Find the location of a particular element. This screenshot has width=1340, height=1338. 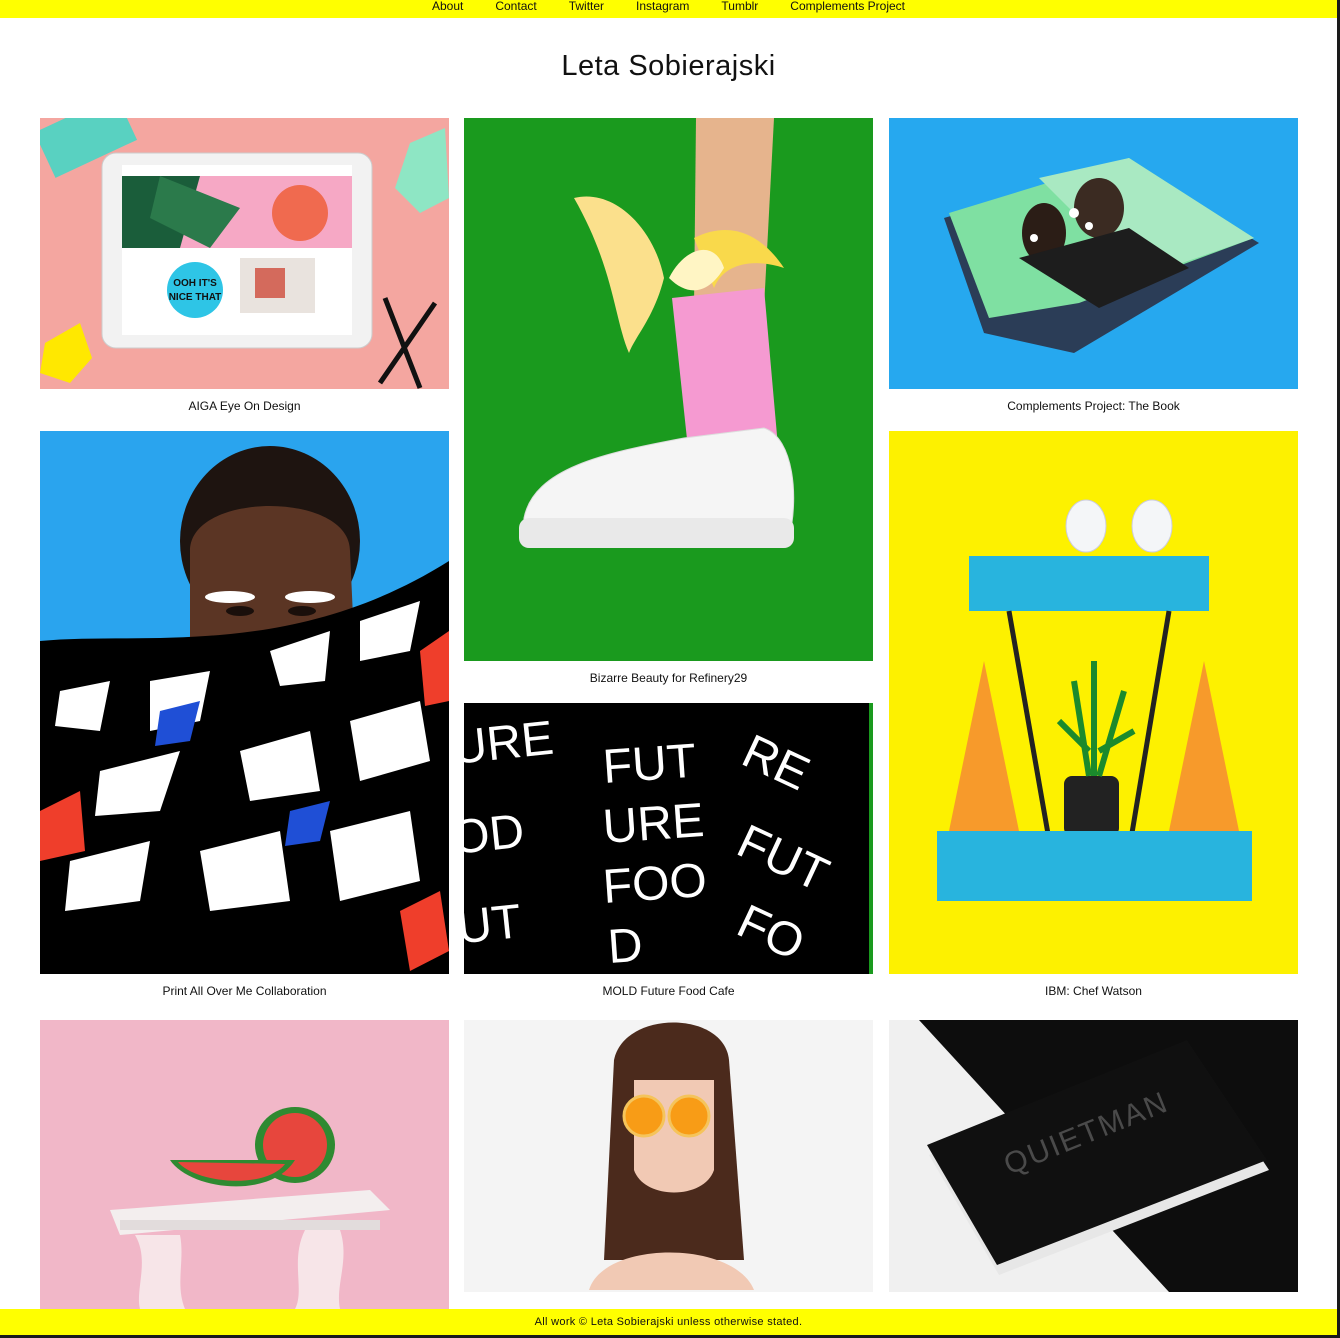

caption-mold-future-food: MOLD Future Food Cafe is located at coordinates (668, 991).